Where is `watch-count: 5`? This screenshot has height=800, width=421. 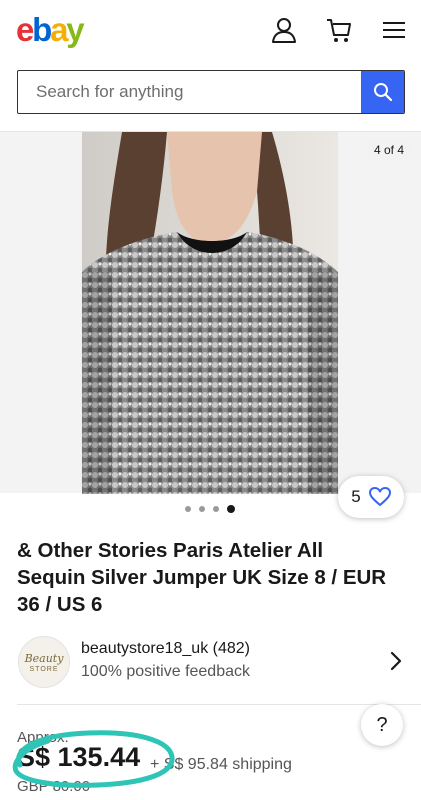
watch-count: 5 is located at coordinates (356, 496).